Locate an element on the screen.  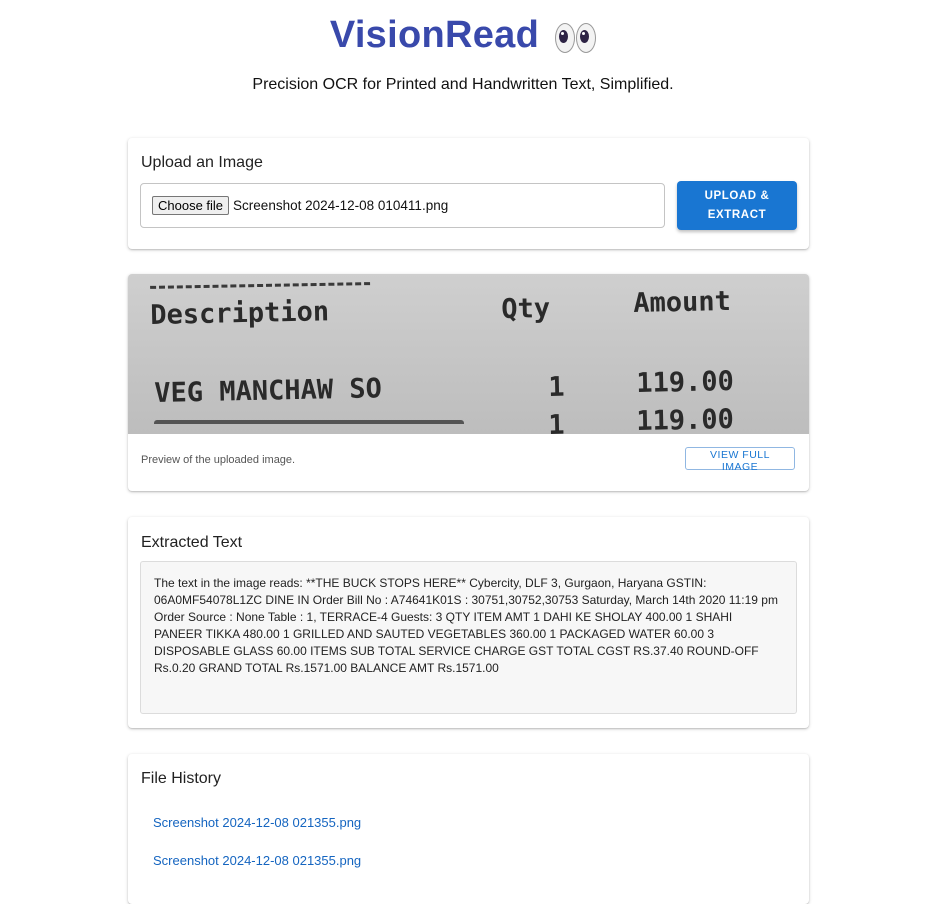
receipt-item-2-amount: 119.00 is located at coordinates (685, 418).